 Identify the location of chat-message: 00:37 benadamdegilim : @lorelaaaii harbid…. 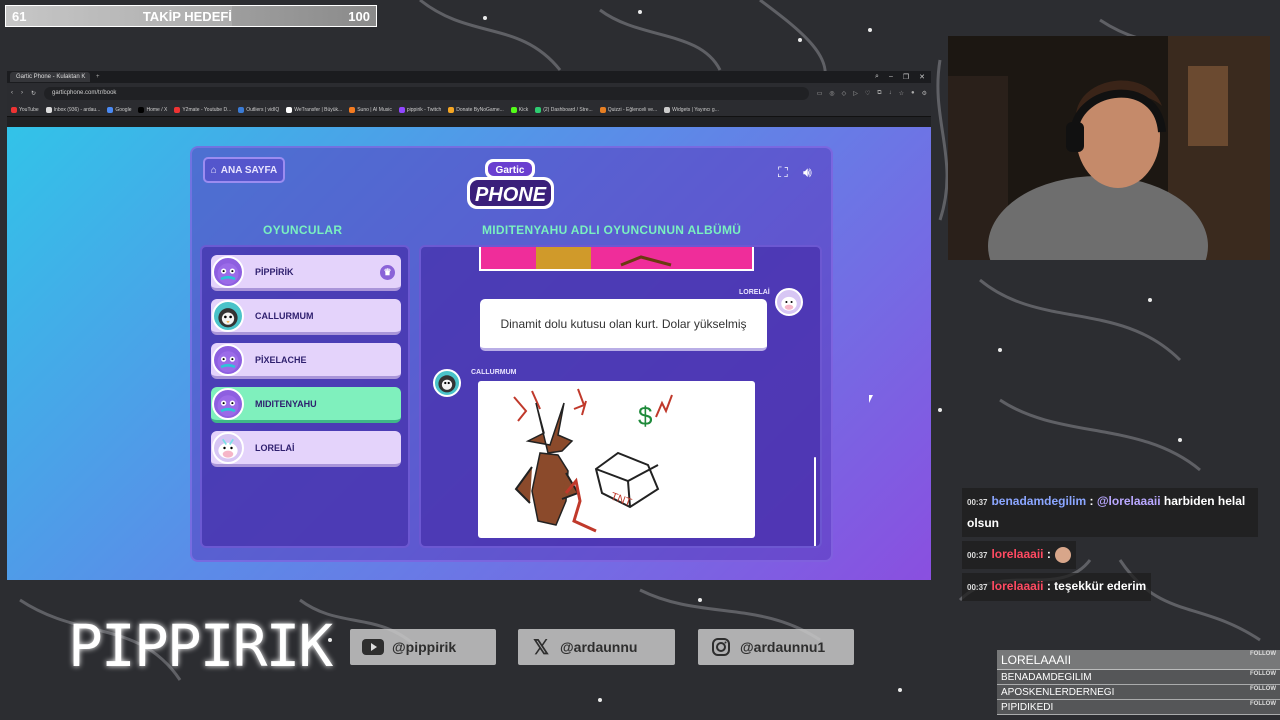
(1110, 512).